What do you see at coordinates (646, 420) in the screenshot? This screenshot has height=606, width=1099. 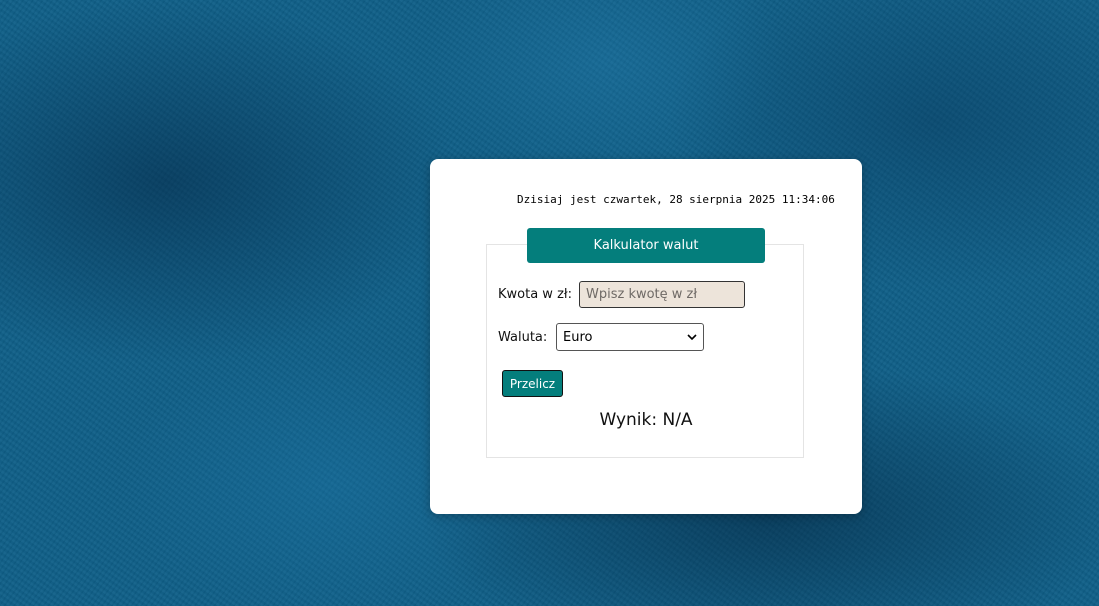 I see `result-text: Wynik: N/A` at bounding box center [646, 420].